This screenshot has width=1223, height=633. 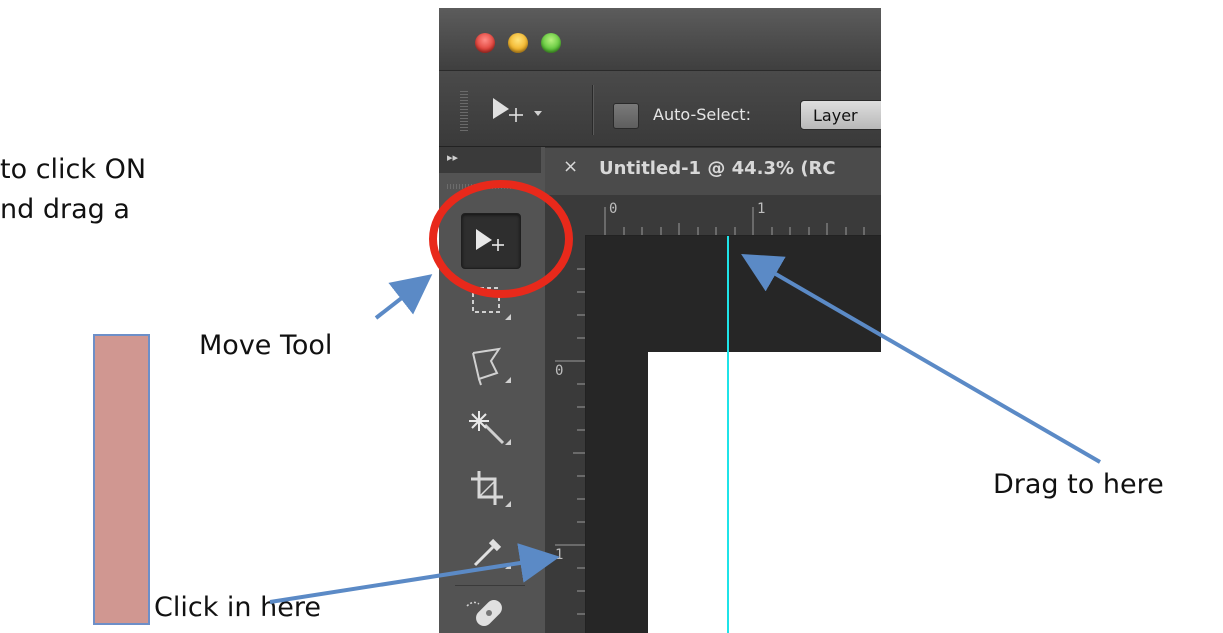 I want to click on drag-to-here-arrow, so click(x=921, y=358).